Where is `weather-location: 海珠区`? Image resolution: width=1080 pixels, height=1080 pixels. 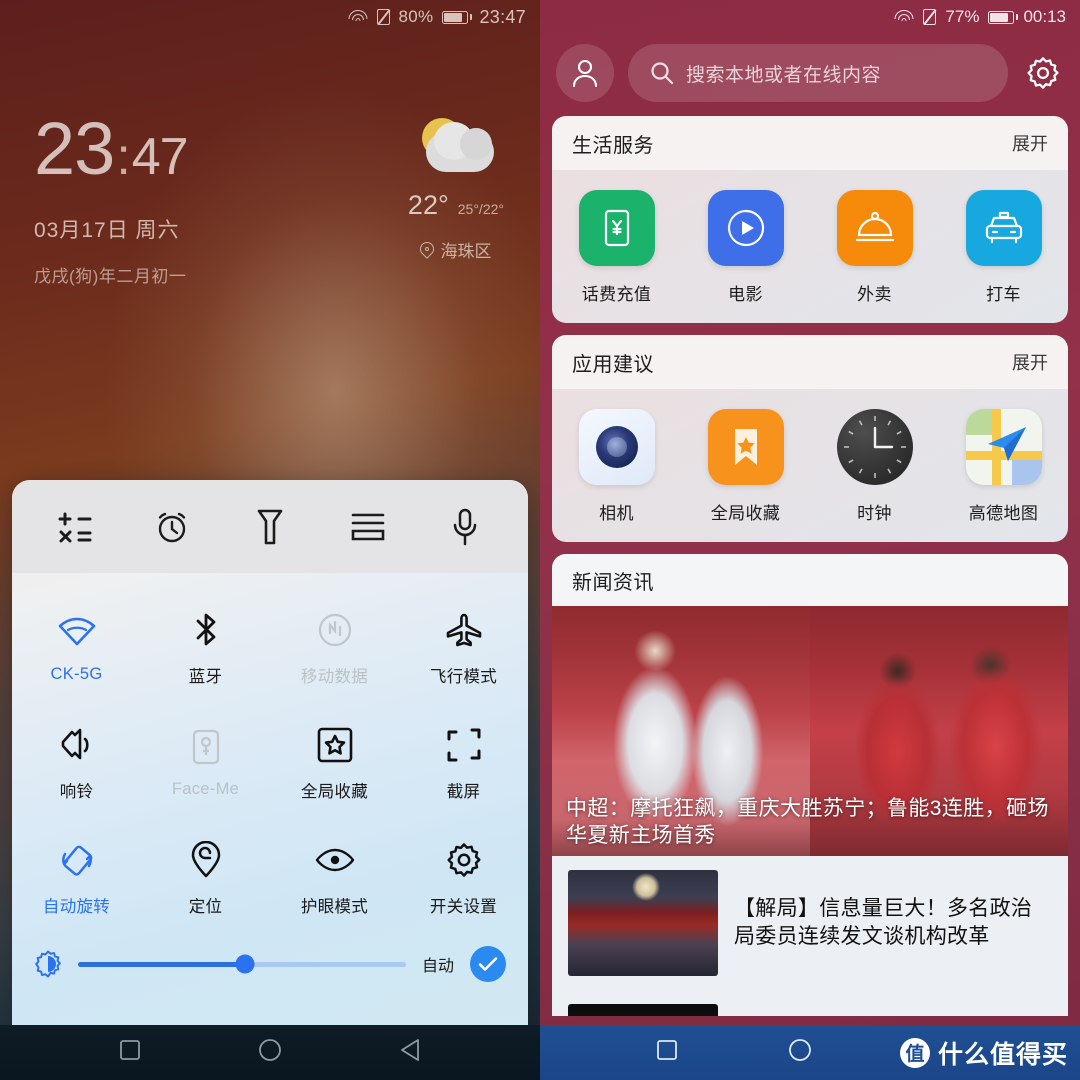 weather-location: 海珠区 is located at coordinates (456, 249).